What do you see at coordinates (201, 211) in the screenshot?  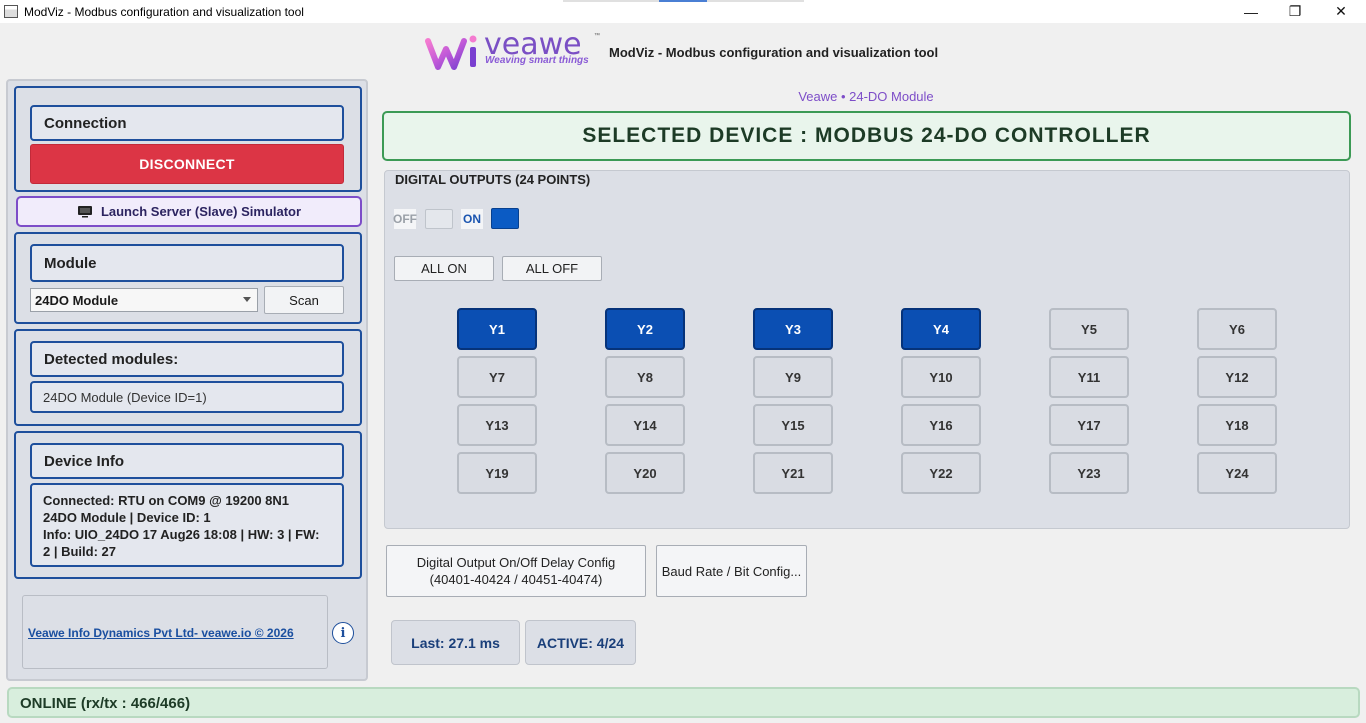 I see `launch-simulator-label: Launch Server (Slave) Simulator` at bounding box center [201, 211].